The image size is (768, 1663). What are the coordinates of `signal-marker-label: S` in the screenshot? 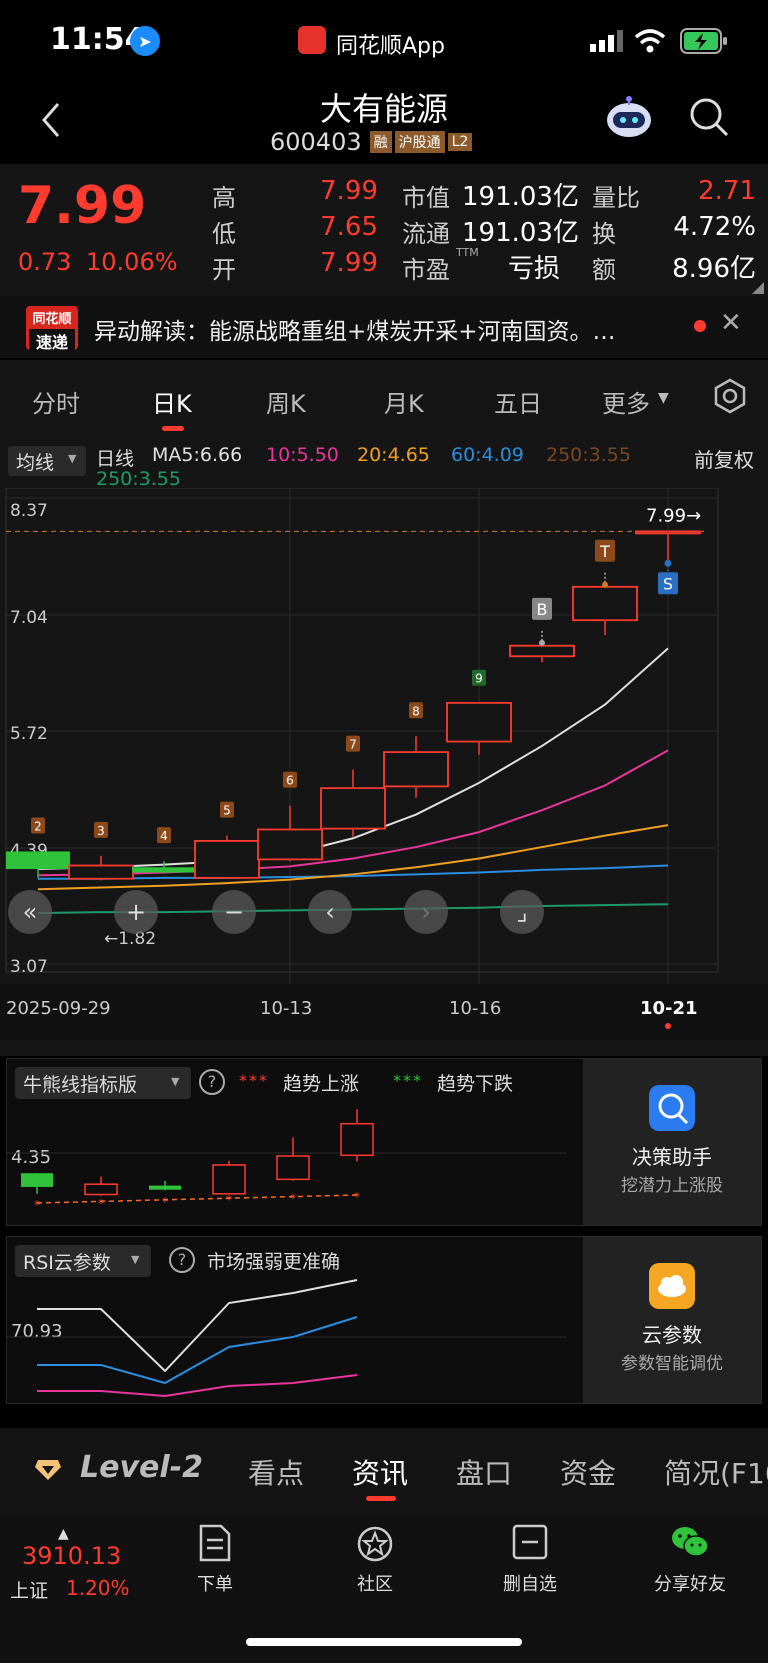 It's located at (668, 583).